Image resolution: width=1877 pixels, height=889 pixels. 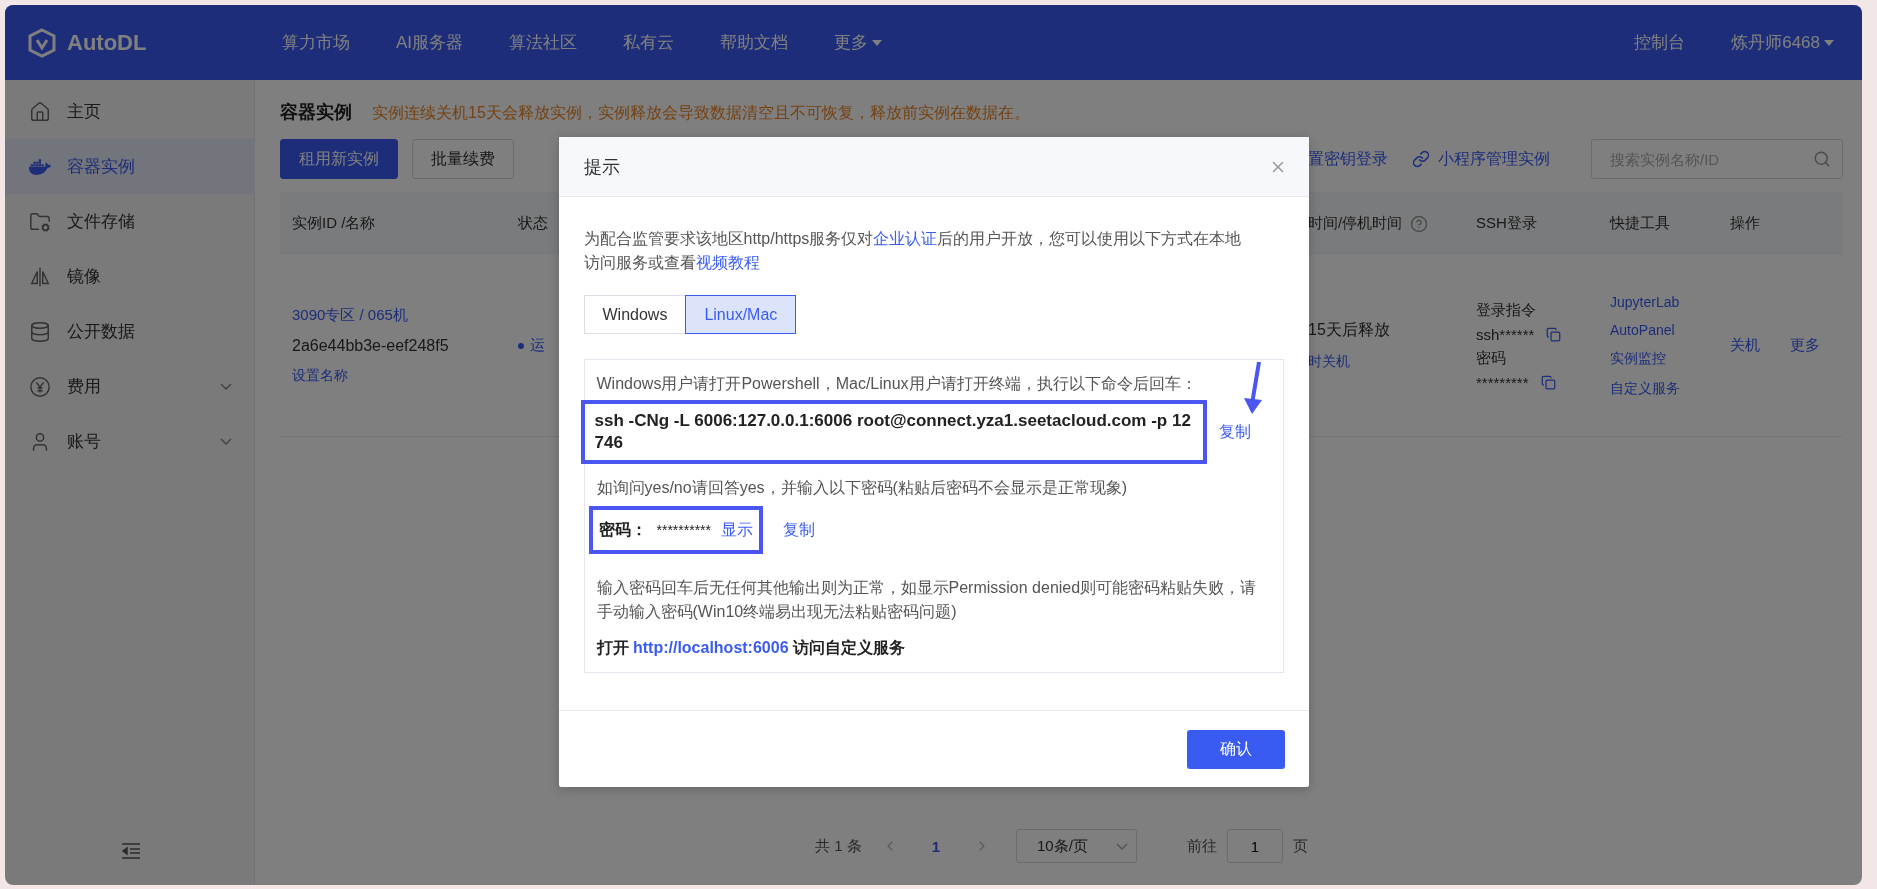 What do you see at coordinates (1348, 159) in the screenshot?
I see `toolbar-link: 置密钥登录` at bounding box center [1348, 159].